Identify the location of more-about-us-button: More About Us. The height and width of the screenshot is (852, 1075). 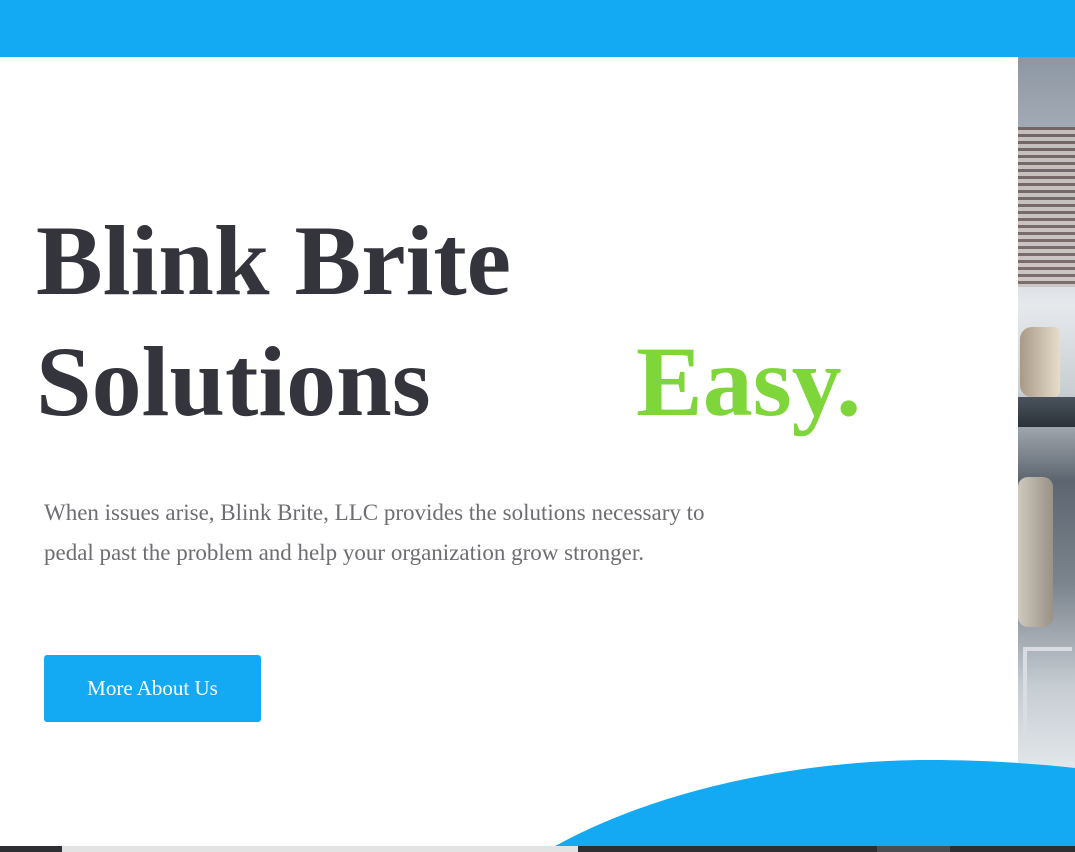
(152, 688).